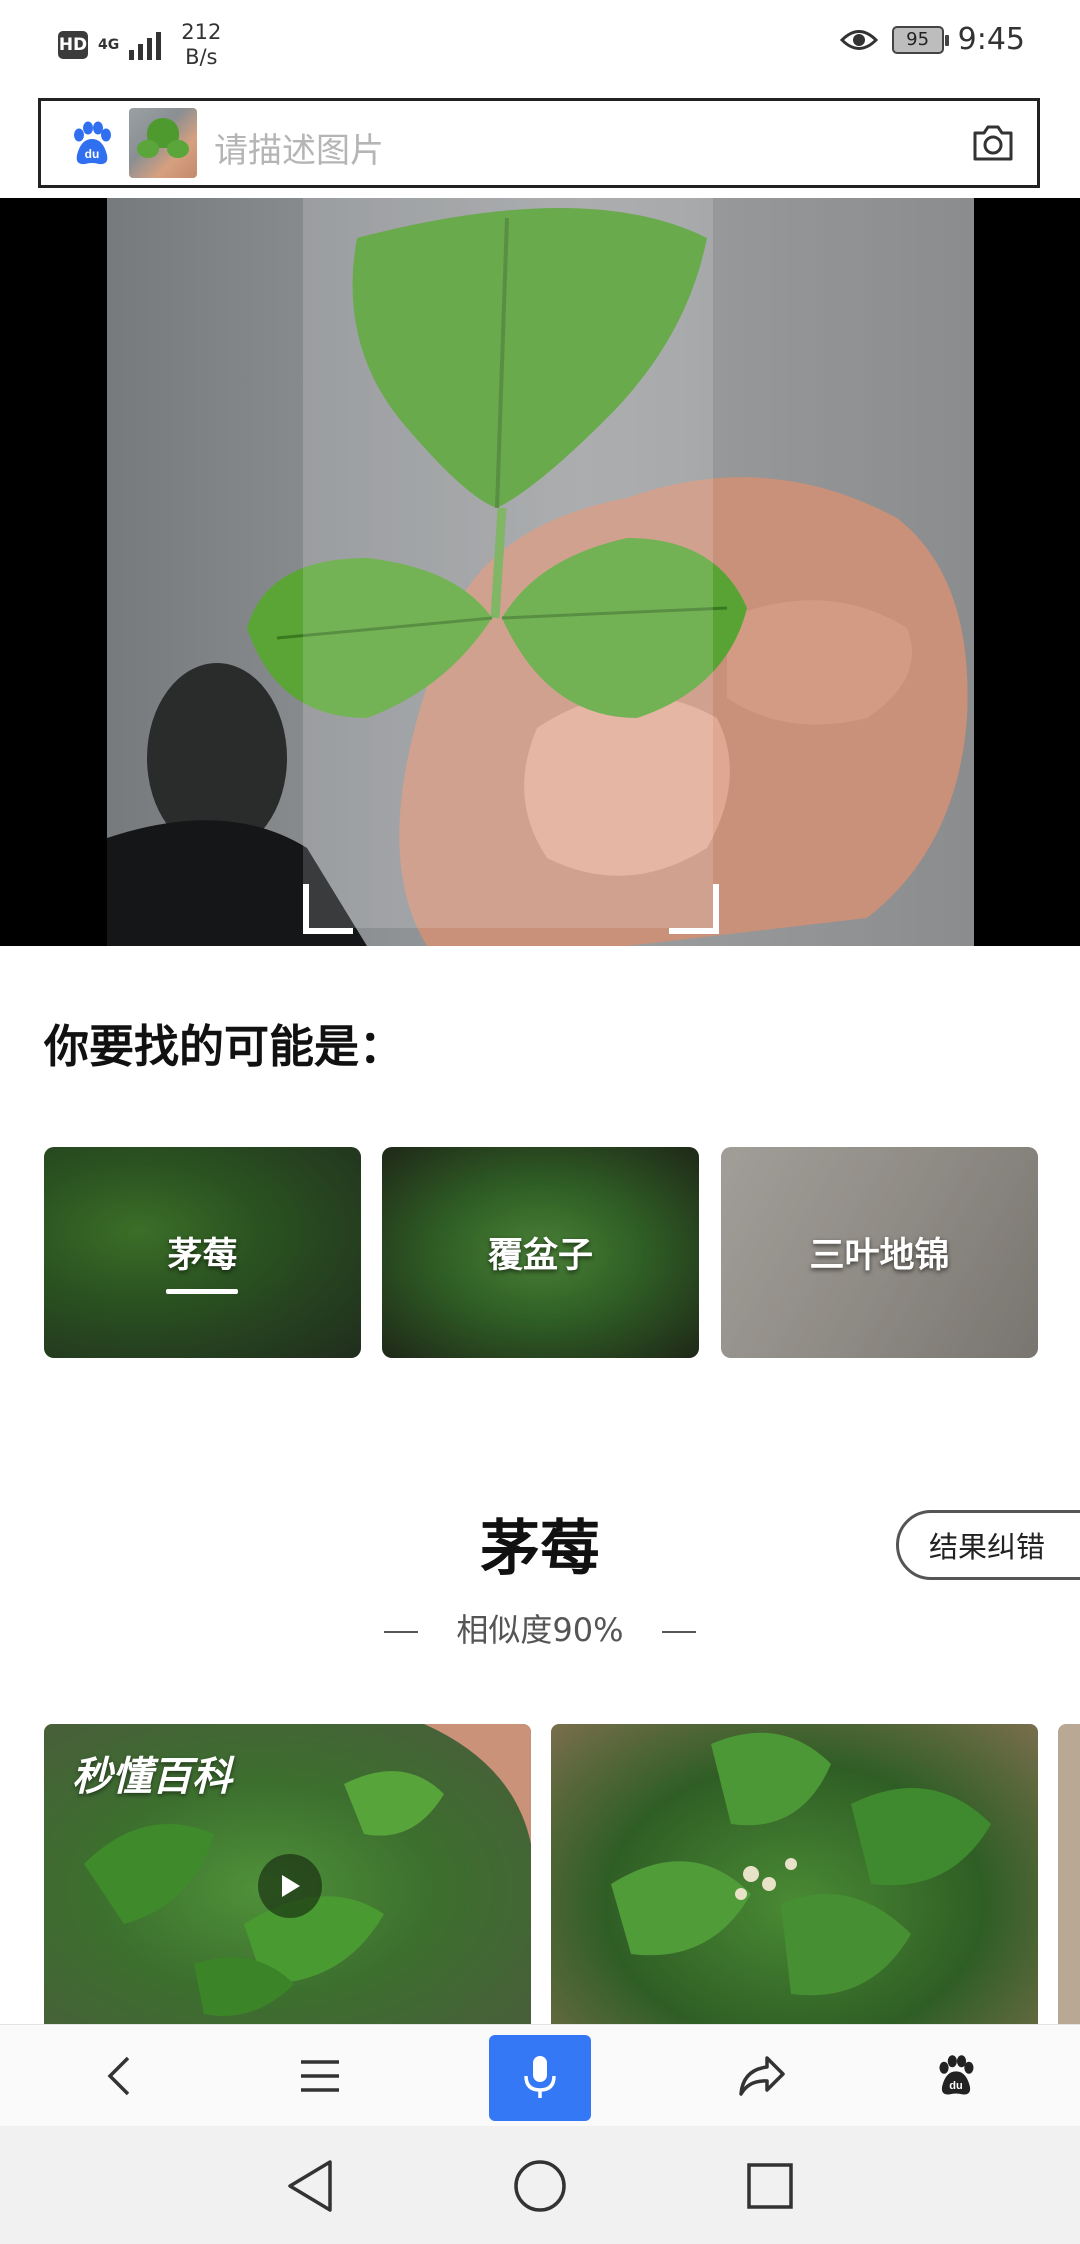  I want to click on menu-button, so click(320, 2076).